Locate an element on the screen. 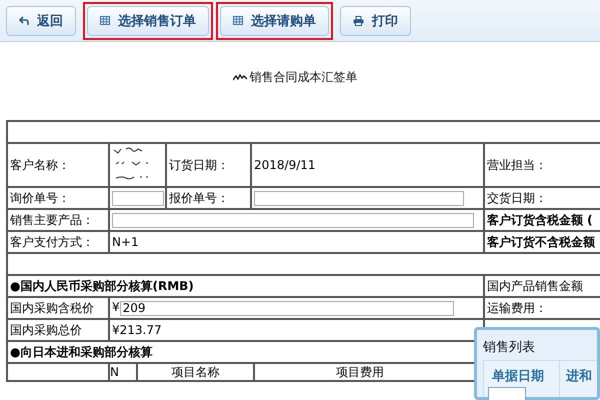  purchase-price-field: 209 is located at coordinates (287, 308).